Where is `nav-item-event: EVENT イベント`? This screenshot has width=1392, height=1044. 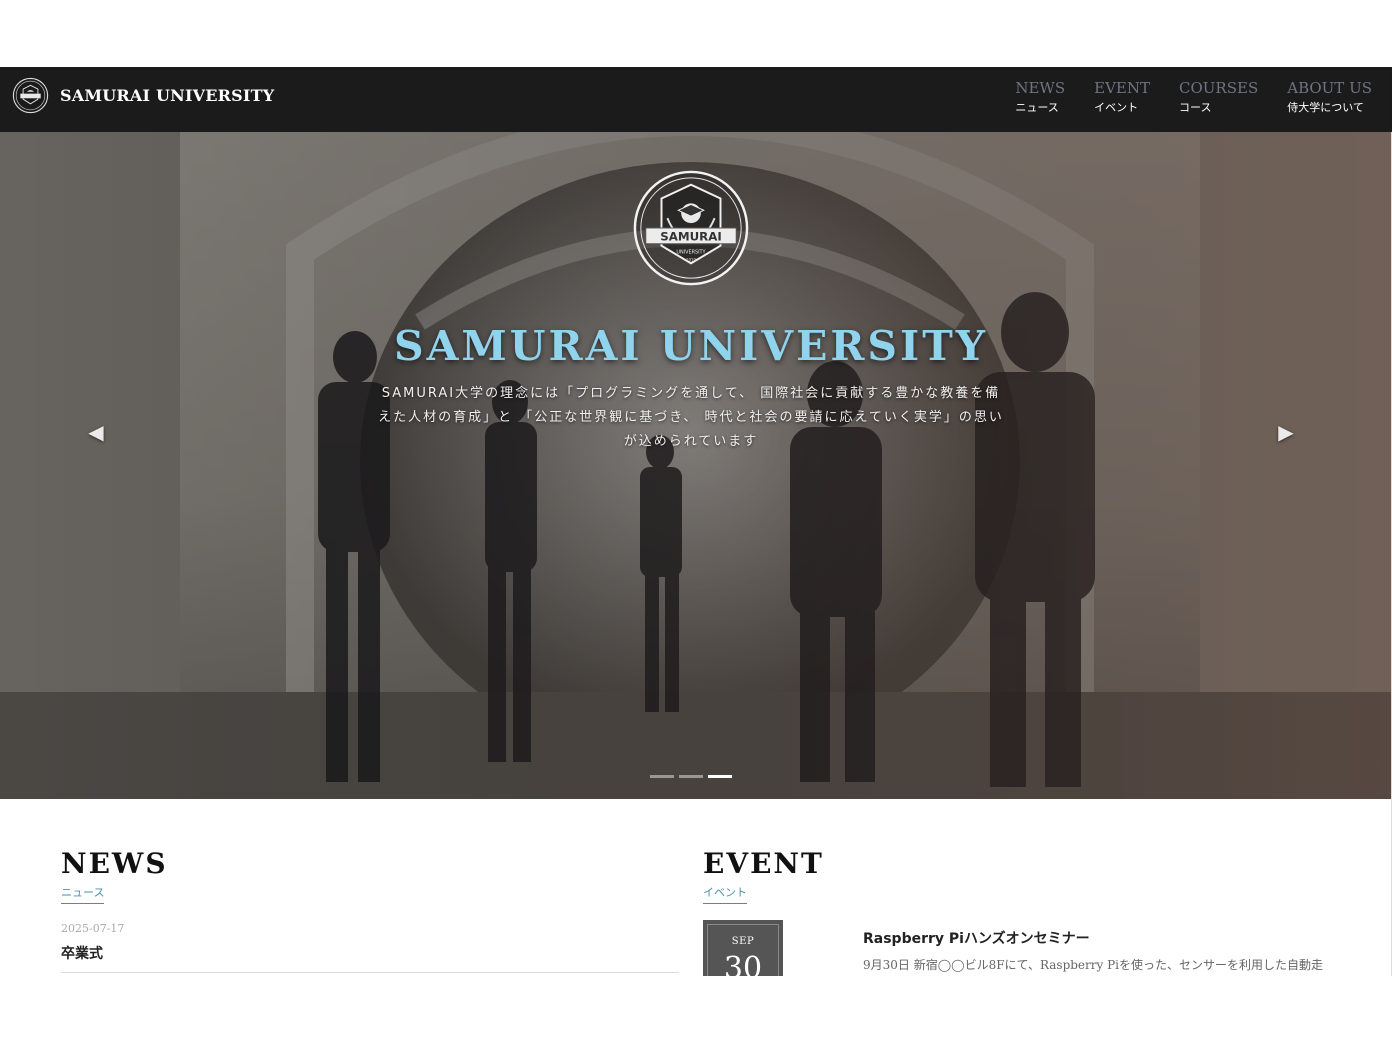
nav-item-event: EVENT イベント is located at coordinates (1122, 98).